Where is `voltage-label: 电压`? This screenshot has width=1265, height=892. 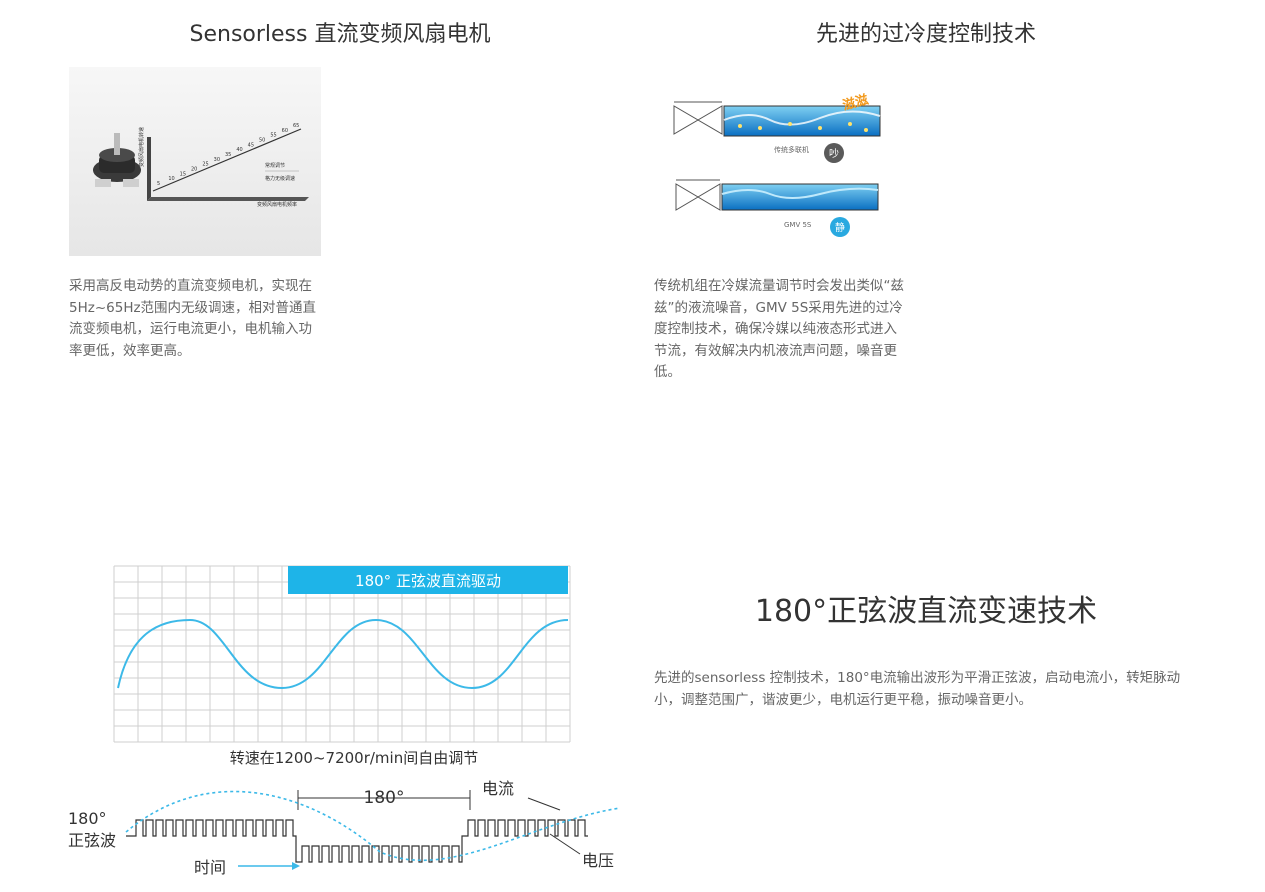
voltage-label: 电压 is located at coordinates (598, 860).